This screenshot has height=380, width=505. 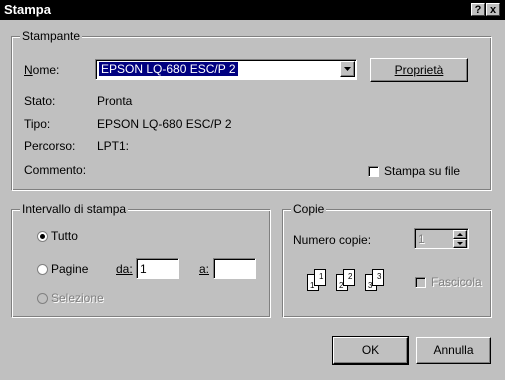 What do you see at coordinates (493, 9) in the screenshot?
I see `close-button: x` at bounding box center [493, 9].